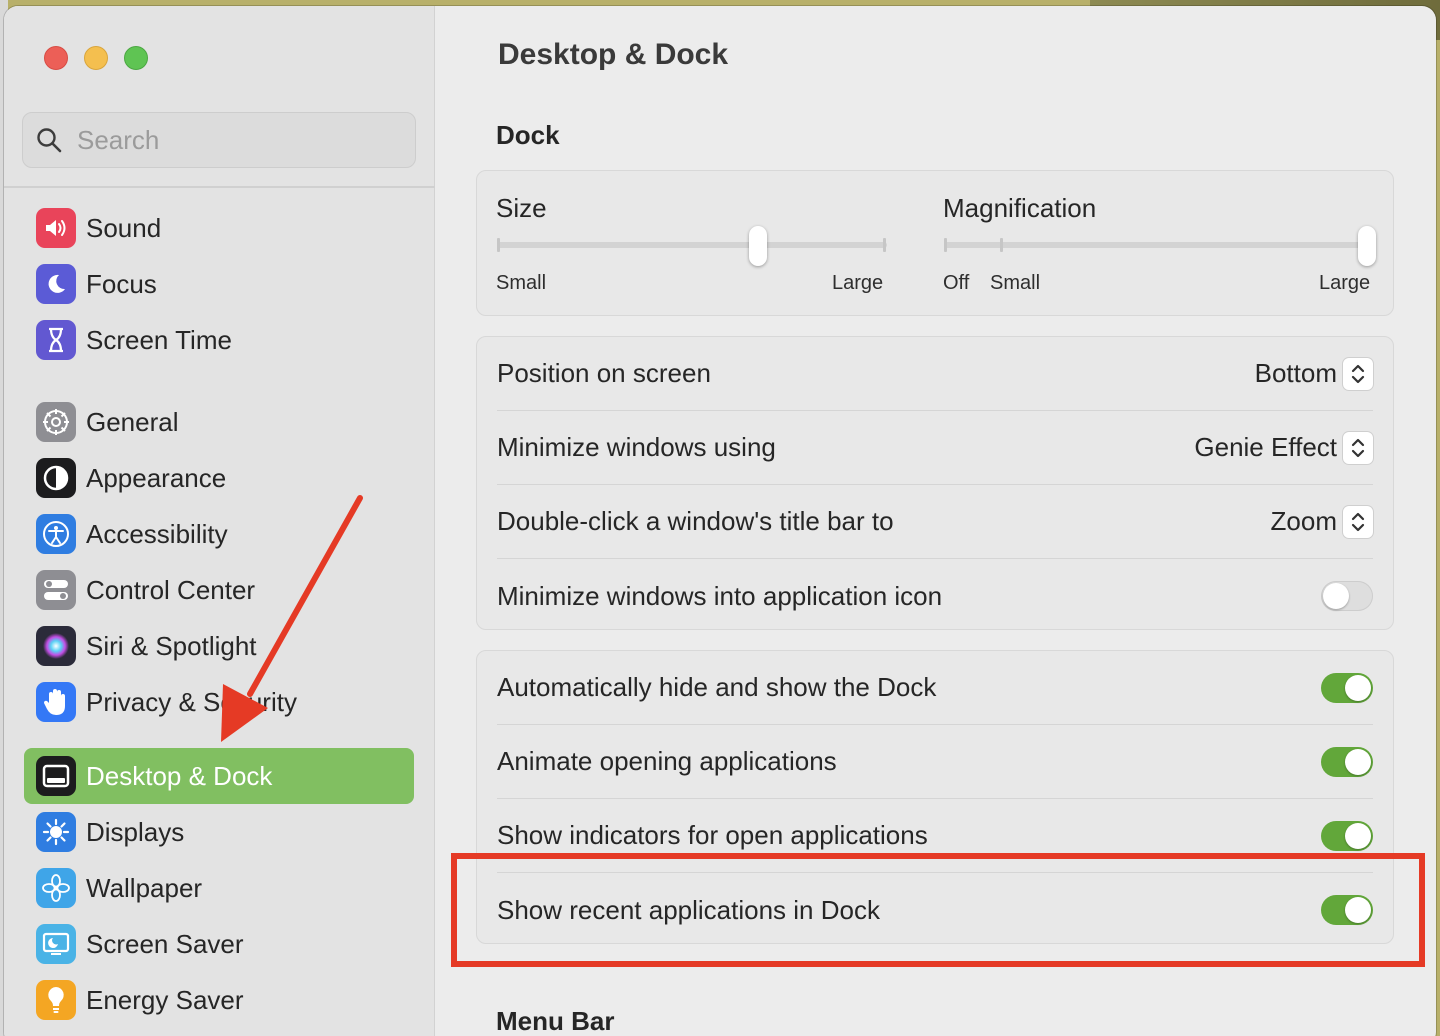 The height and width of the screenshot is (1036, 1440). Describe the element at coordinates (935, 910) in the screenshot. I see `show-recent-apps-row: Show recent applications in Dock` at that location.